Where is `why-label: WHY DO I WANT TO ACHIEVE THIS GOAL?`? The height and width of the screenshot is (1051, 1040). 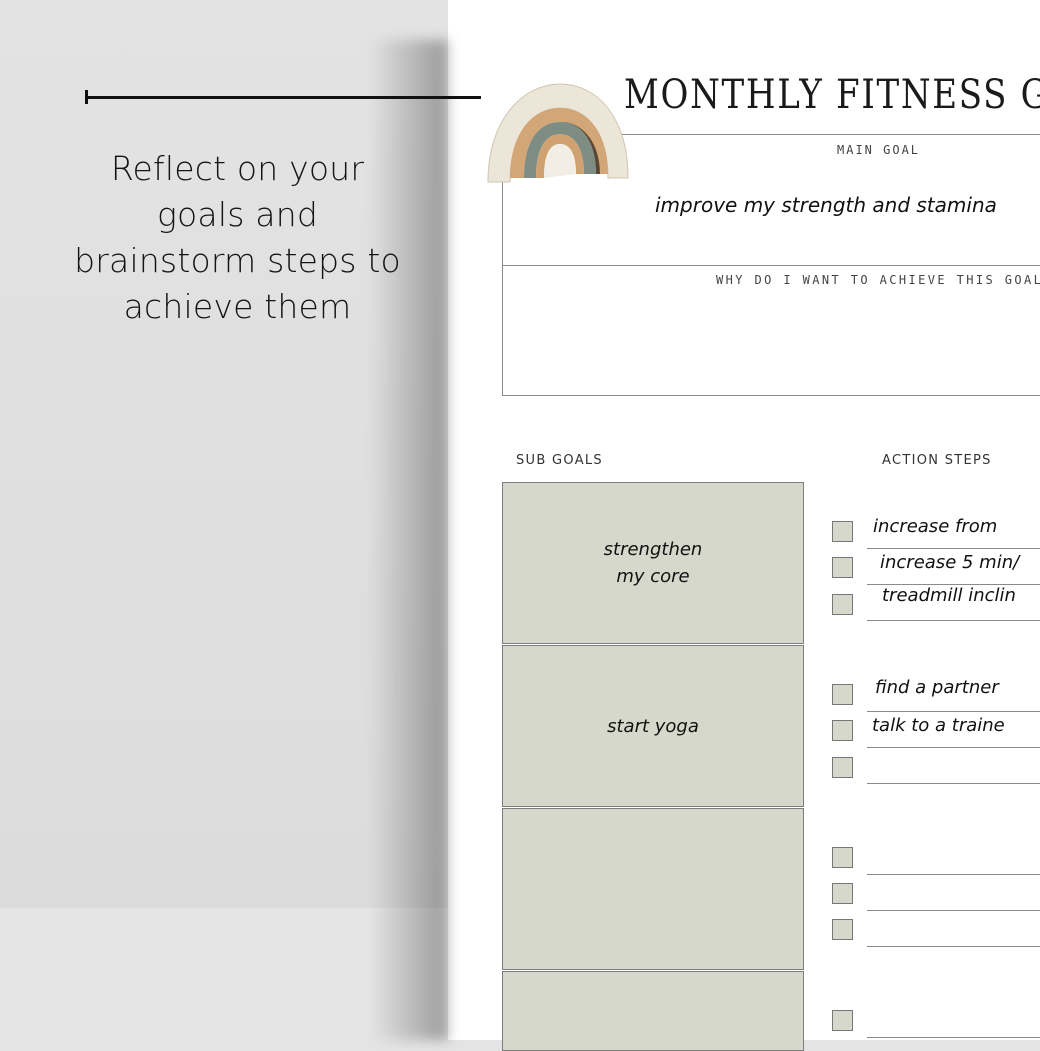 why-label: WHY DO I WANT TO ACHIEVE THIS GOAL? is located at coordinates (878, 280).